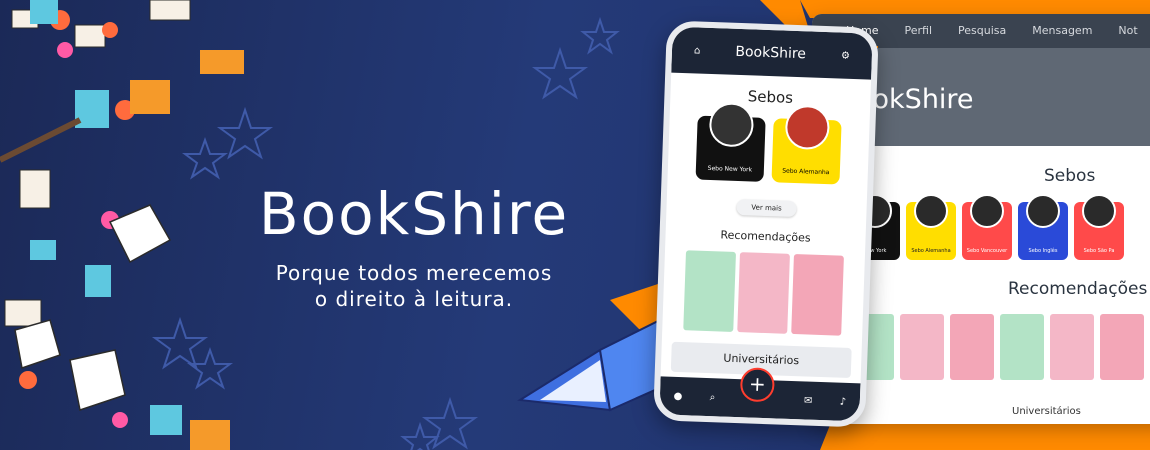 The height and width of the screenshot is (450, 1150). I want to click on desktop-book-list, so click(997, 347).